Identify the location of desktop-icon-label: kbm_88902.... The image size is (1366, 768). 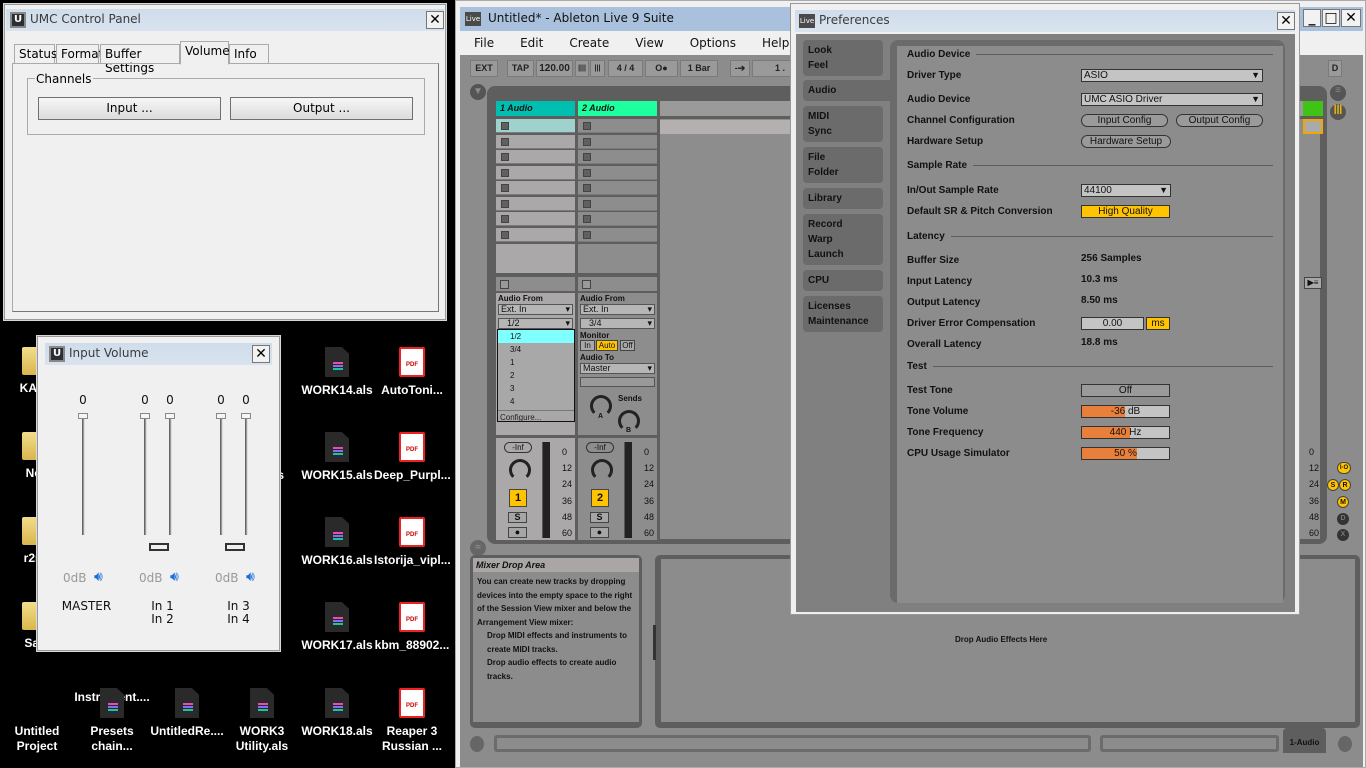
(412, 645).